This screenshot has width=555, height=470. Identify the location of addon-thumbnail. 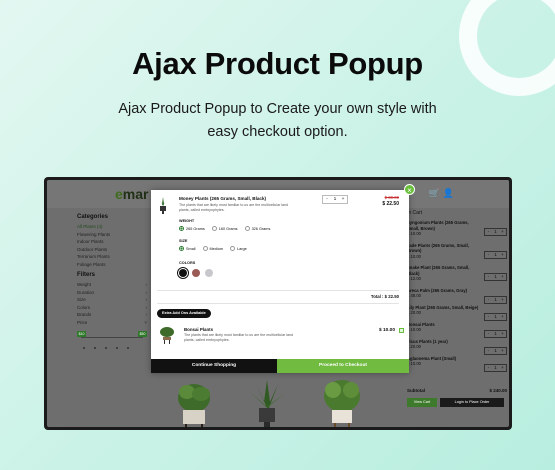
(167, 335).